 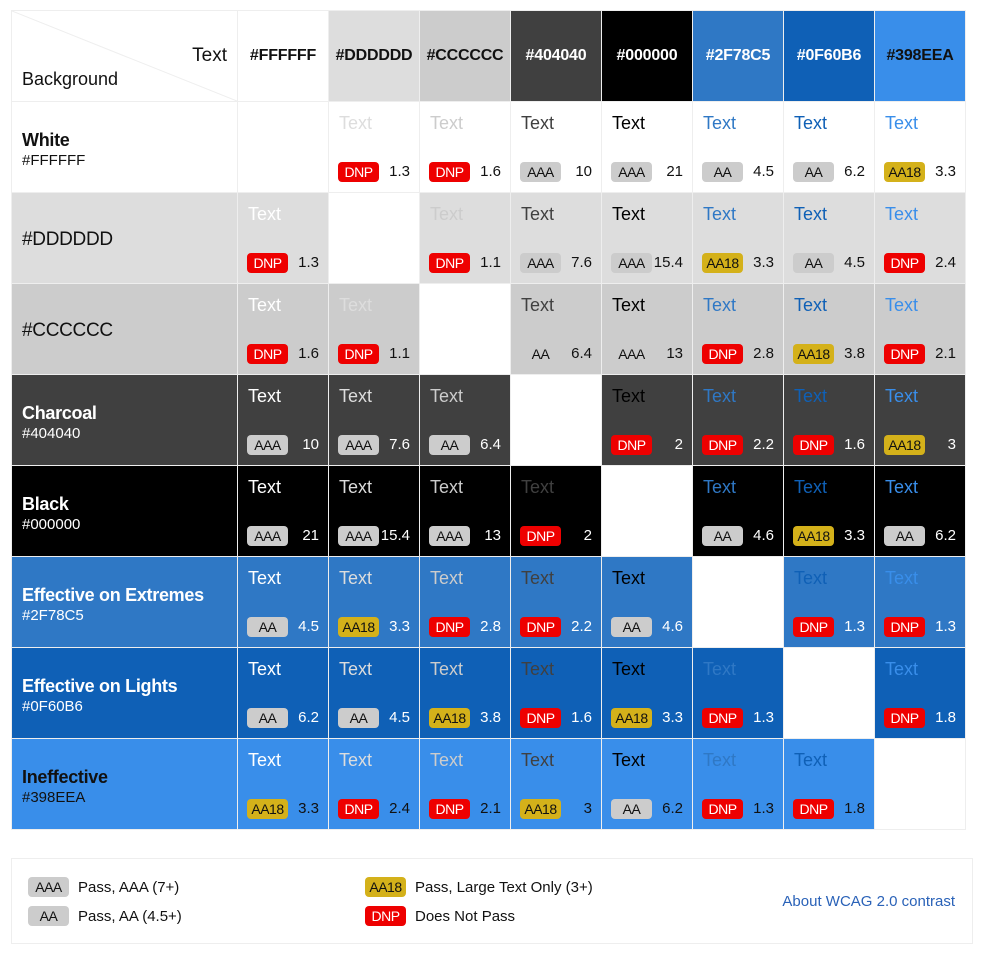 What do you see at coordinates (124, 56) in the screenshot?
I see `corner-header: Text Background` at bounding box center [124, 56].